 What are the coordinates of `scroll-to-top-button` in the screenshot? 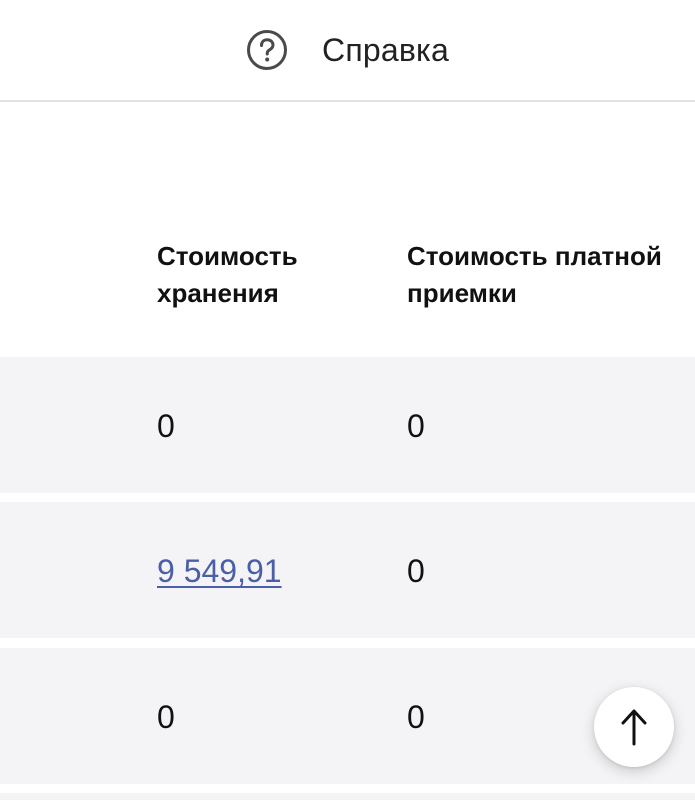 It's located at (634, 727).